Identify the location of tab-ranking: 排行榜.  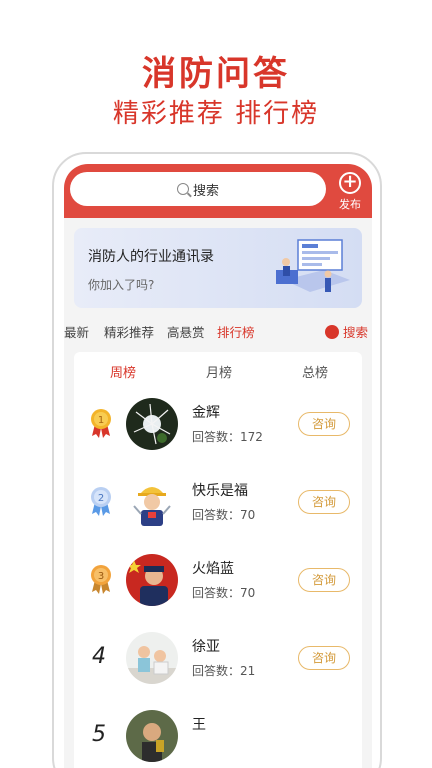
(236, 331).